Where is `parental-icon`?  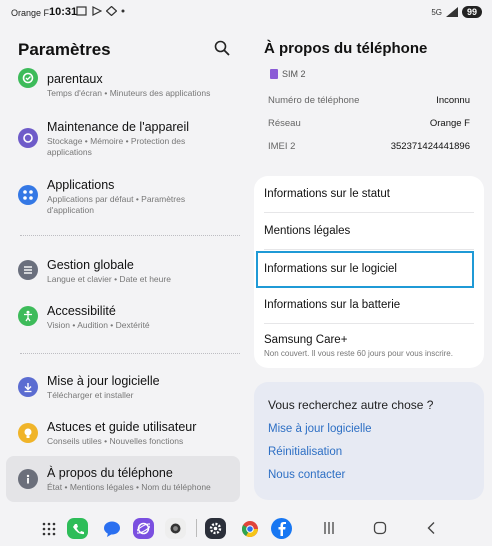
parental-icon is located at coordinates (28, 78).